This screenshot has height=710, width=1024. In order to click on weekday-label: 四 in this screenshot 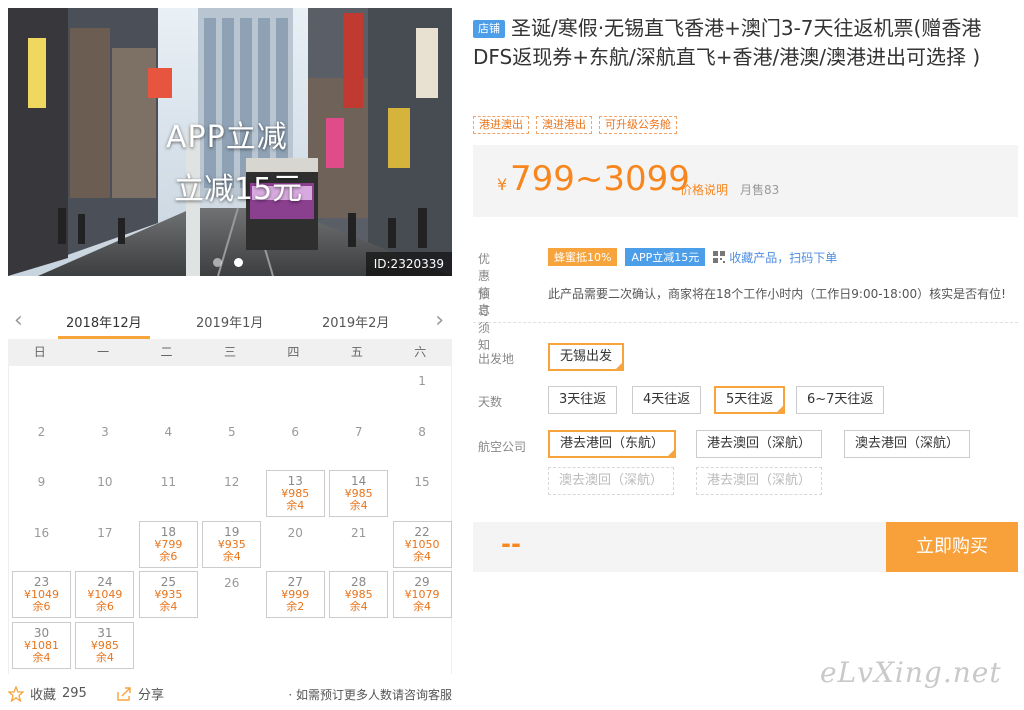, I will do `click(293, 352)`.